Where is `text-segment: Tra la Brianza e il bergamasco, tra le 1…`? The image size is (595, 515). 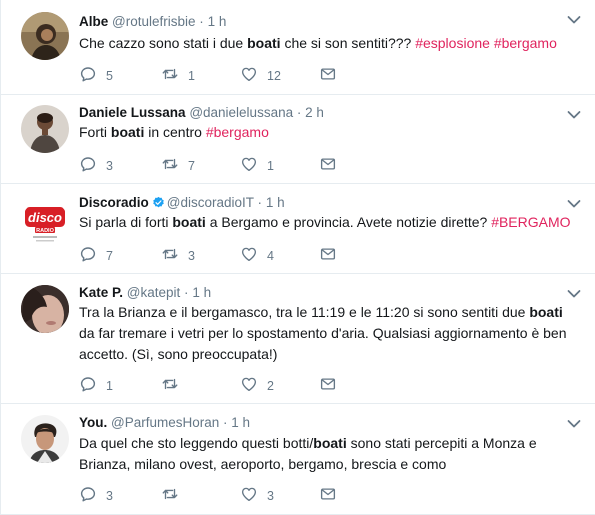
text-segment: Tra la Brianza e il bergamasco, tra le 1… is located at coordinates (304, 312).